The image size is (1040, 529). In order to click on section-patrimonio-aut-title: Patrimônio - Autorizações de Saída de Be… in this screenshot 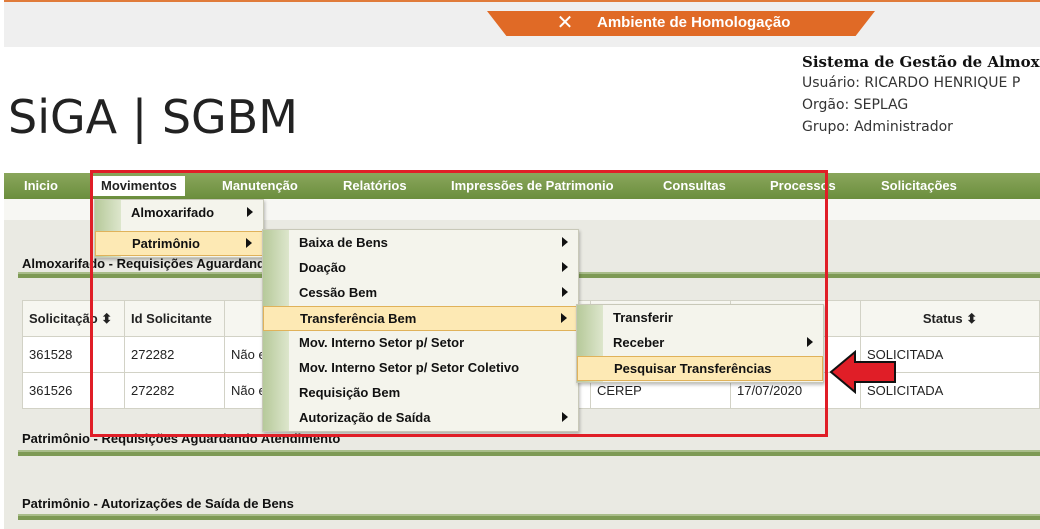, I will do `click(158, 503)`.